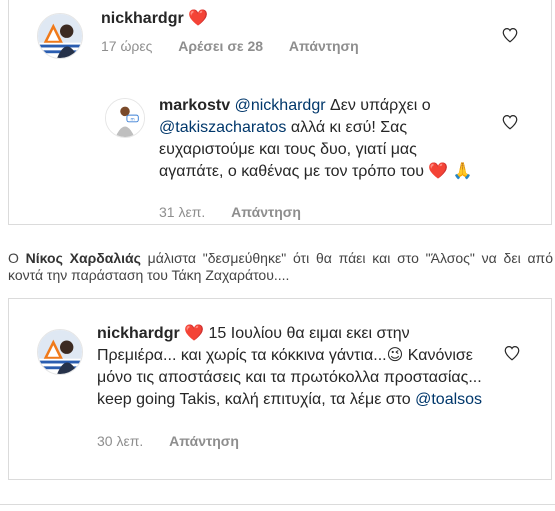  Describe the element at coordinates (220, 46) in the screenshot. I see `likes-count: Αρέσει σε 28` at that location.